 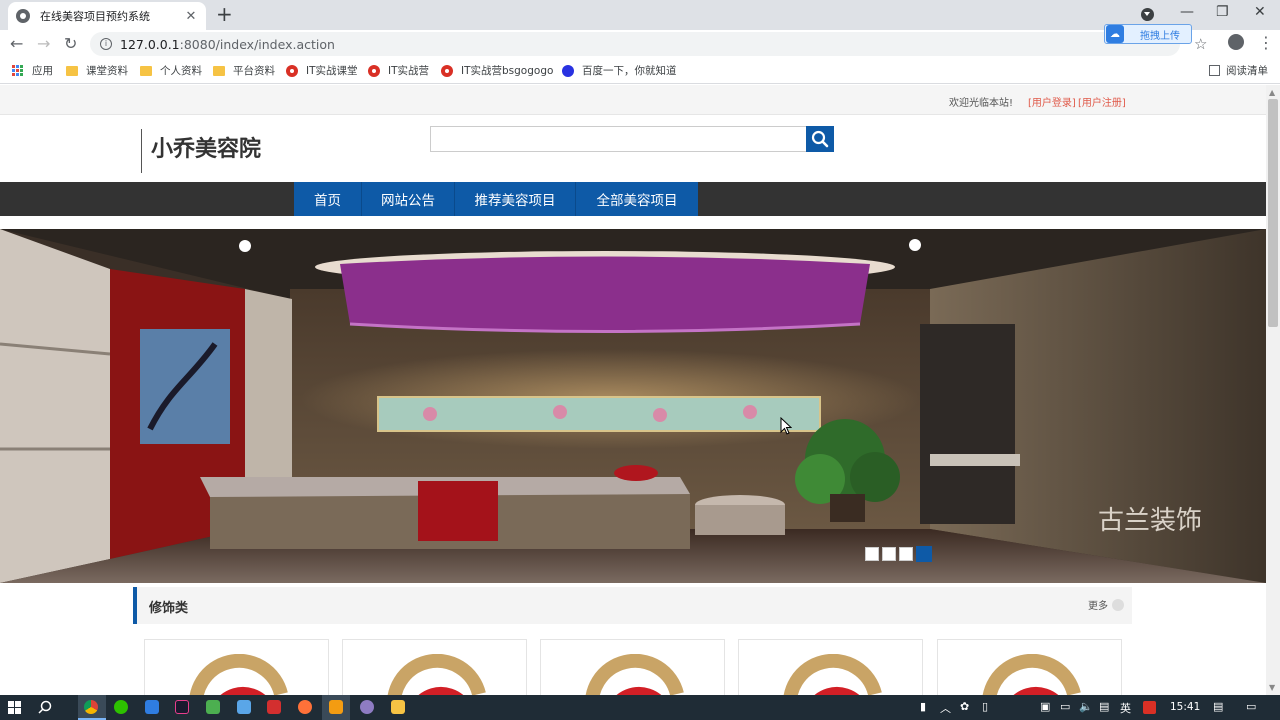 I want to click on more-arrow-icon, so click(x=1118, y=604).